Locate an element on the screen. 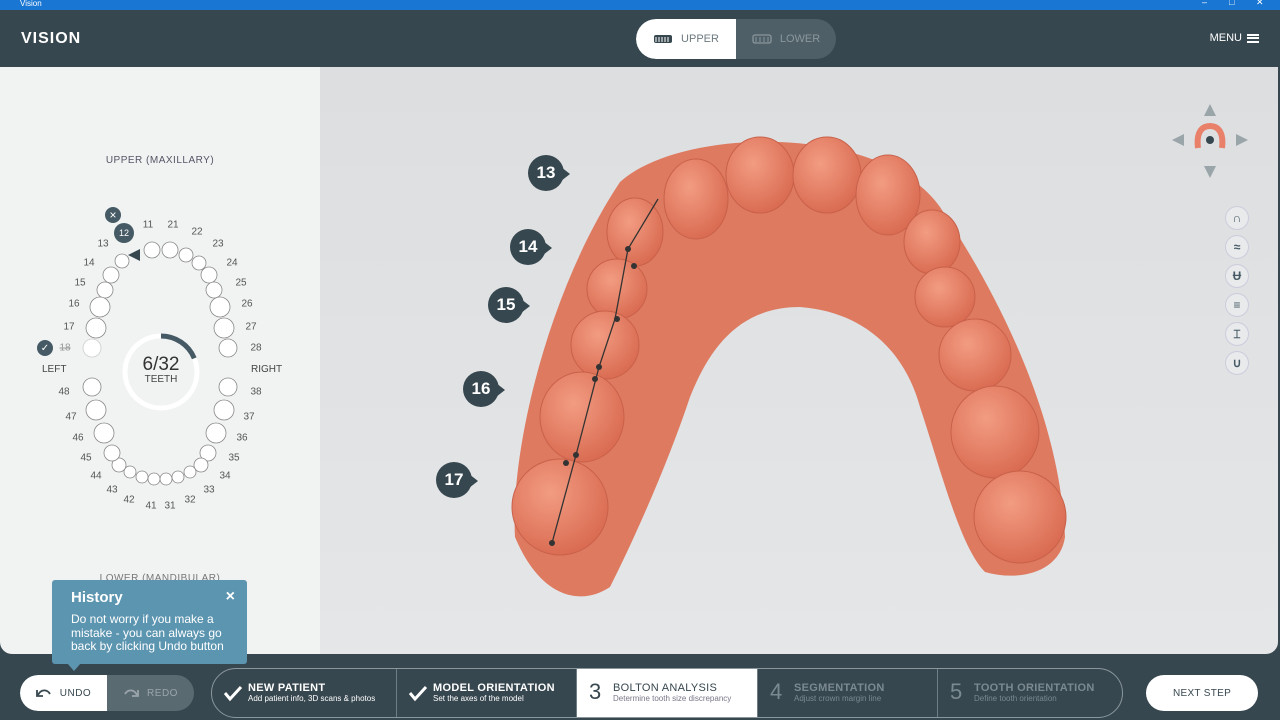 The width and height of the screenshot is (1280, 720). step-title: MODEL ORIENTATION is located at coordinates (494, 688).